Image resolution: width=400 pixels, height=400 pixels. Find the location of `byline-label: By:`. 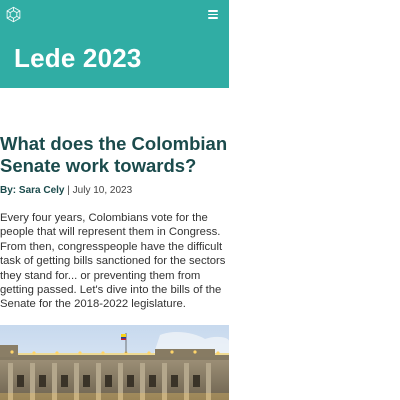

byline-label: By: is located at coordinates (8, 190).